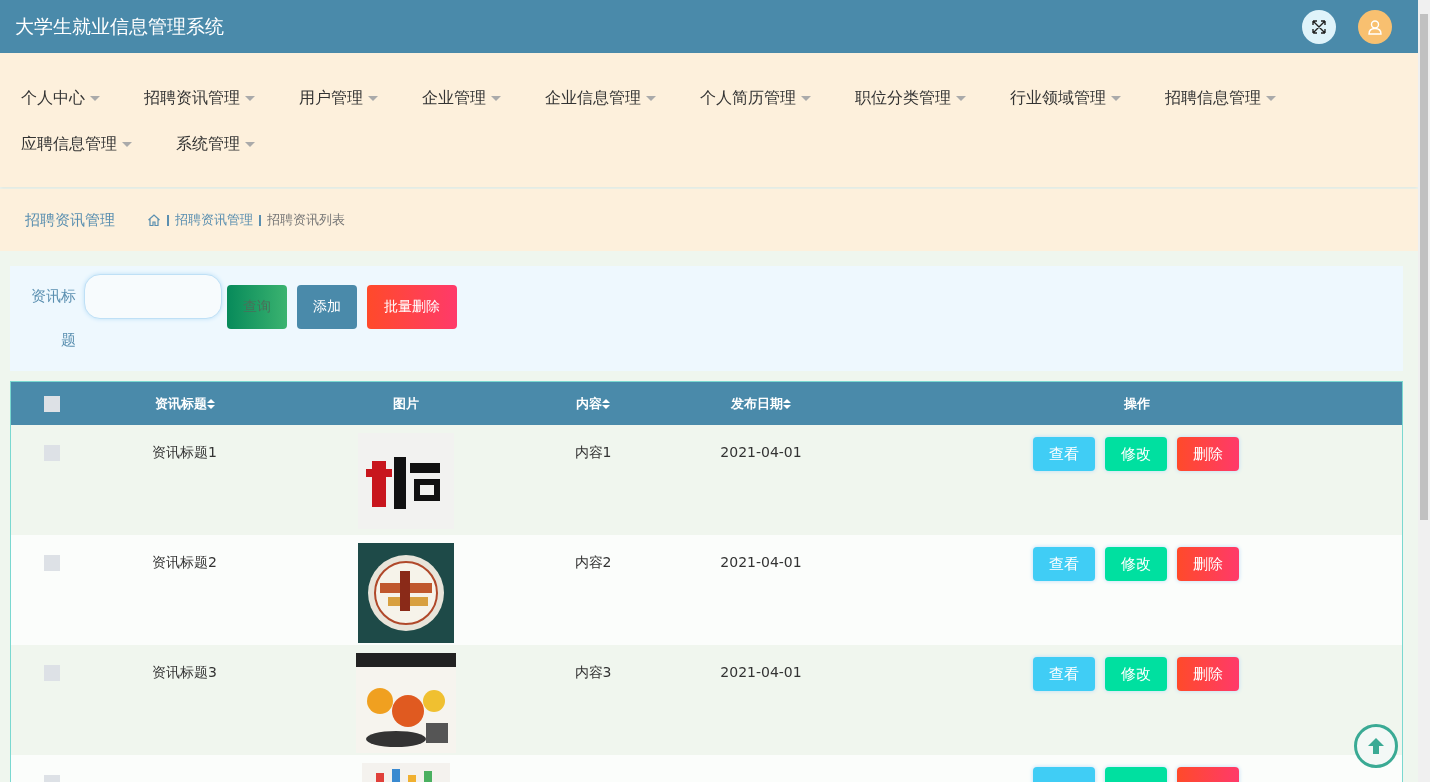 This screenshot has height=782, width=1430. I want to click on page-title: 招聘资讯管理, so click(70, 220).